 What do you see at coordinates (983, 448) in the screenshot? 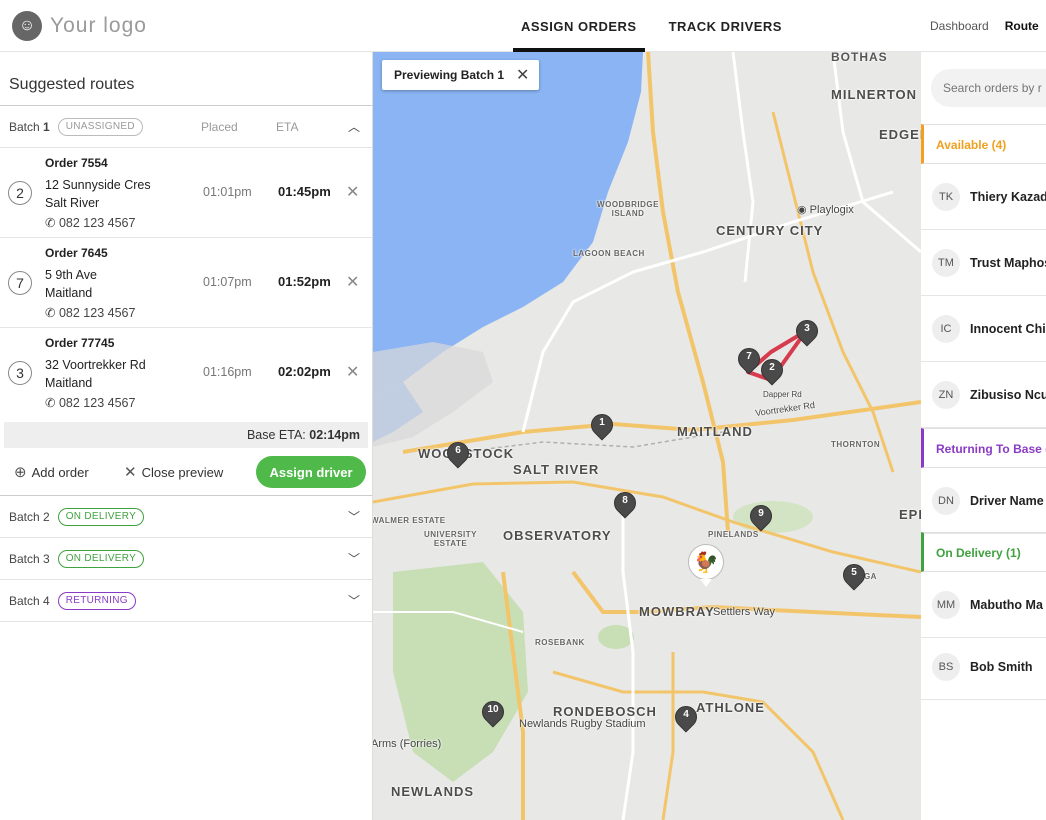
I see `returning-section-header: Returning To Base (` at bounding box center [983, 448].